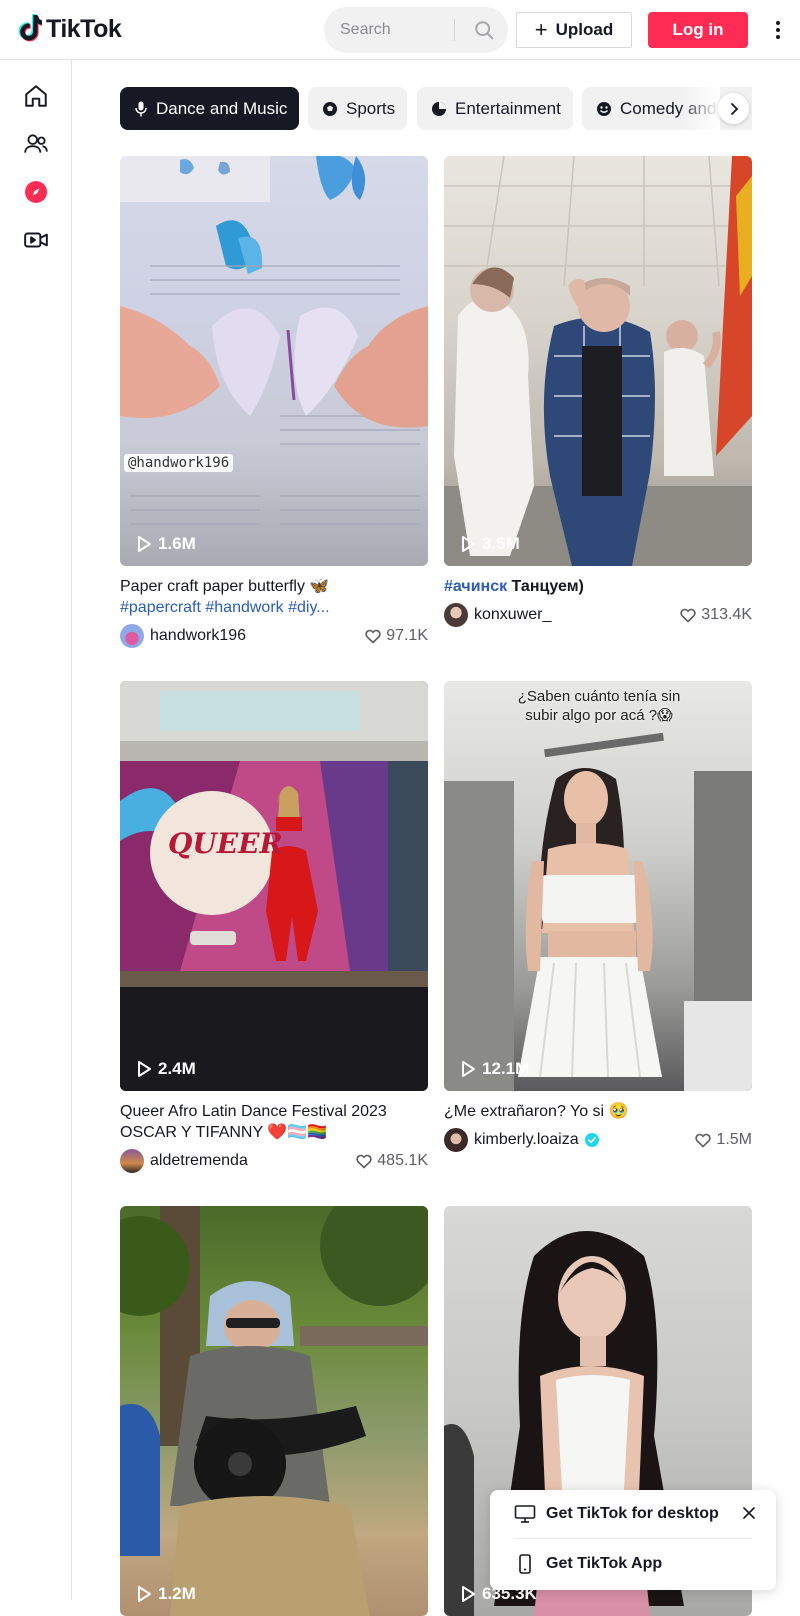 This screenshot has height=1616, width=800. I want to click on video-card: 1.2M, so click(274, 1411).